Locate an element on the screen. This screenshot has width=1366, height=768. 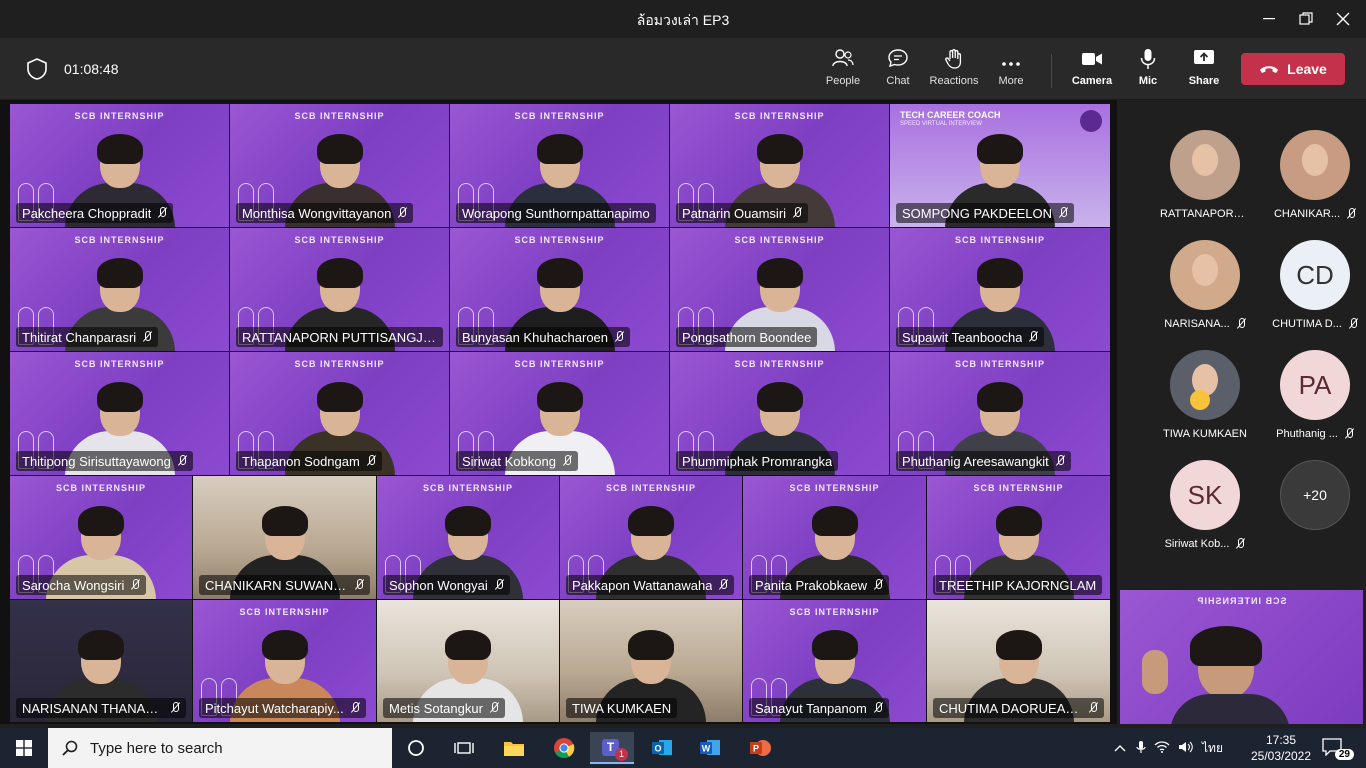
word-icon: W is located at coordinates (710, 747).